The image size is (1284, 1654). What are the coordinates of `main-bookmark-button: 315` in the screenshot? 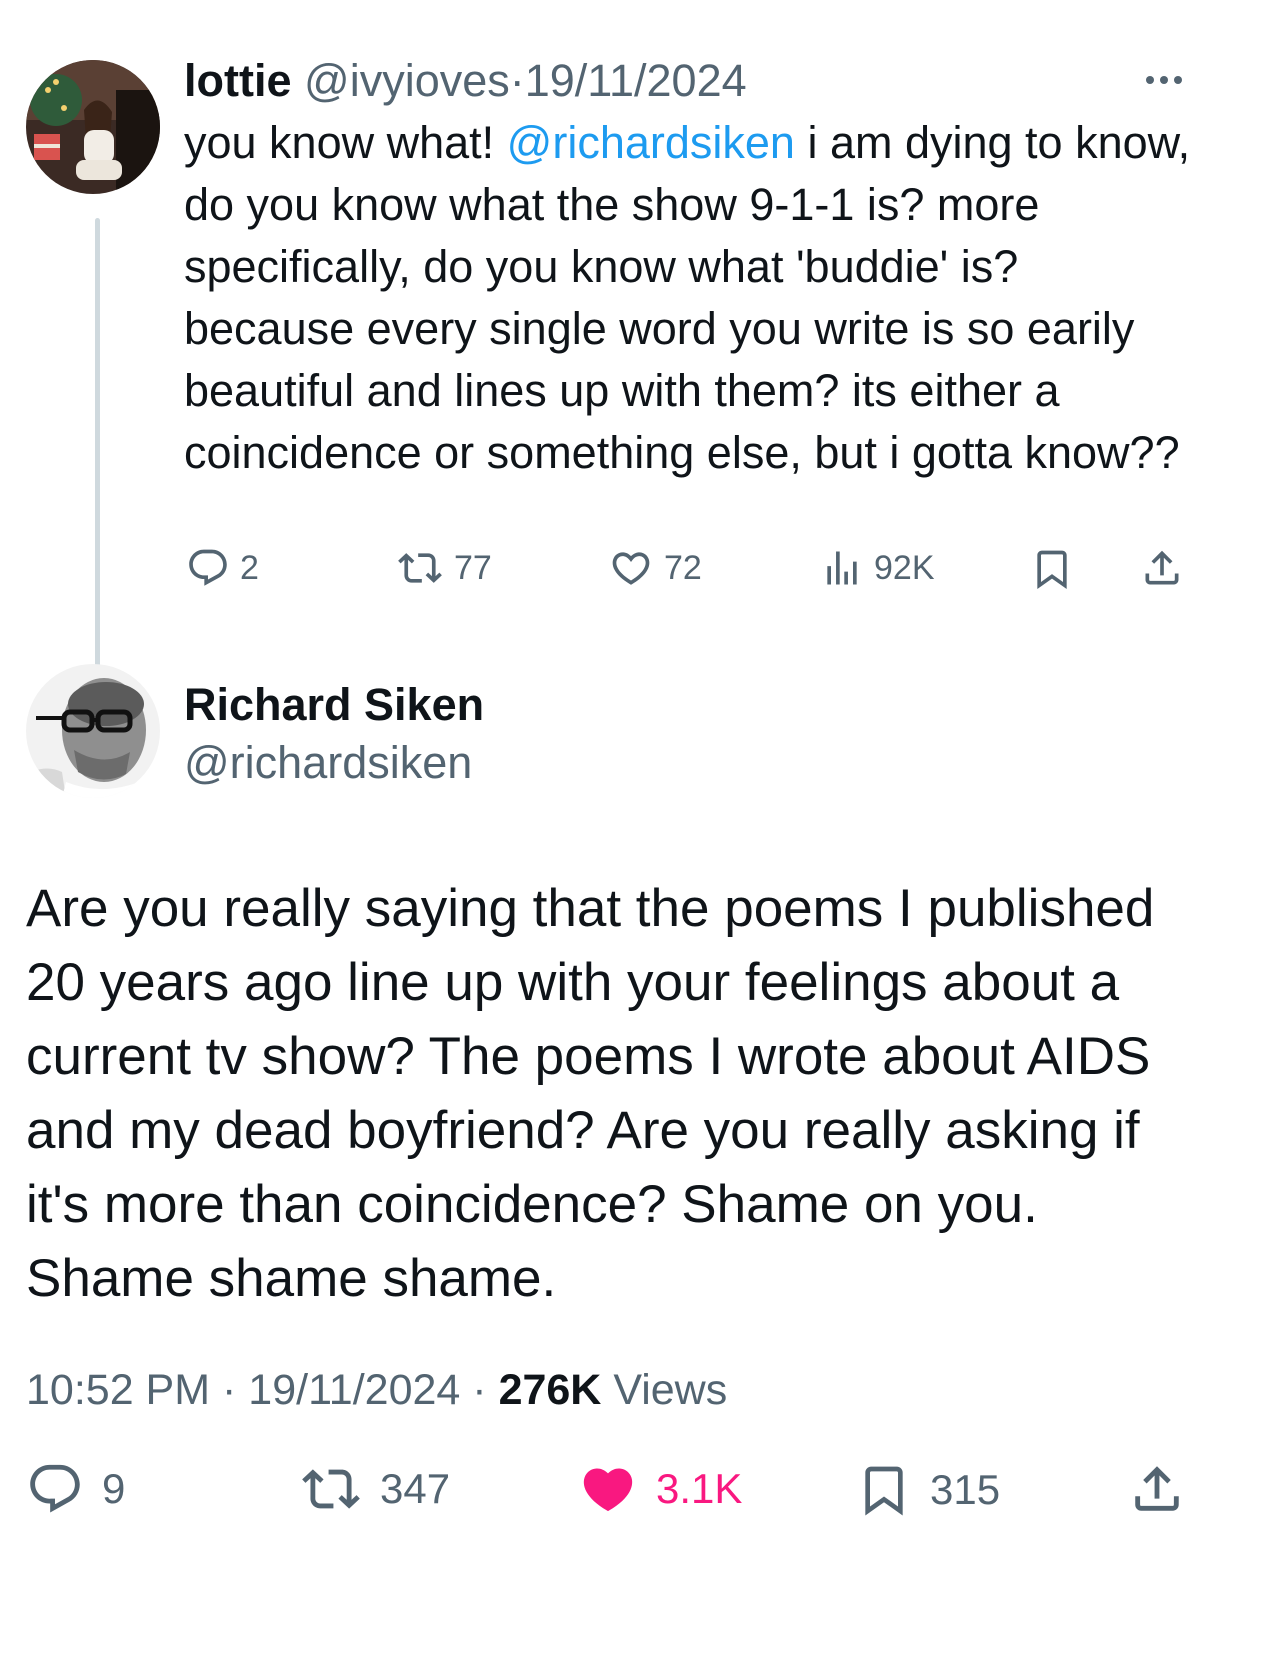 It's located at (928, 1490).